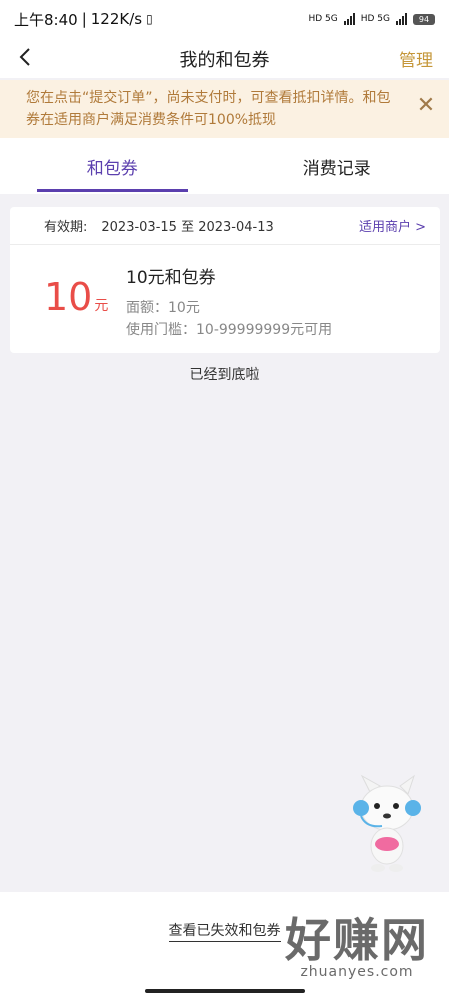 Image resolution: width=449 pixels, height=1000 pixels. What do you see at coordinates (357, 972) in the screenshot?
I see `watermark-sub: zhuanyes.com` at bounding box center [357, 972].